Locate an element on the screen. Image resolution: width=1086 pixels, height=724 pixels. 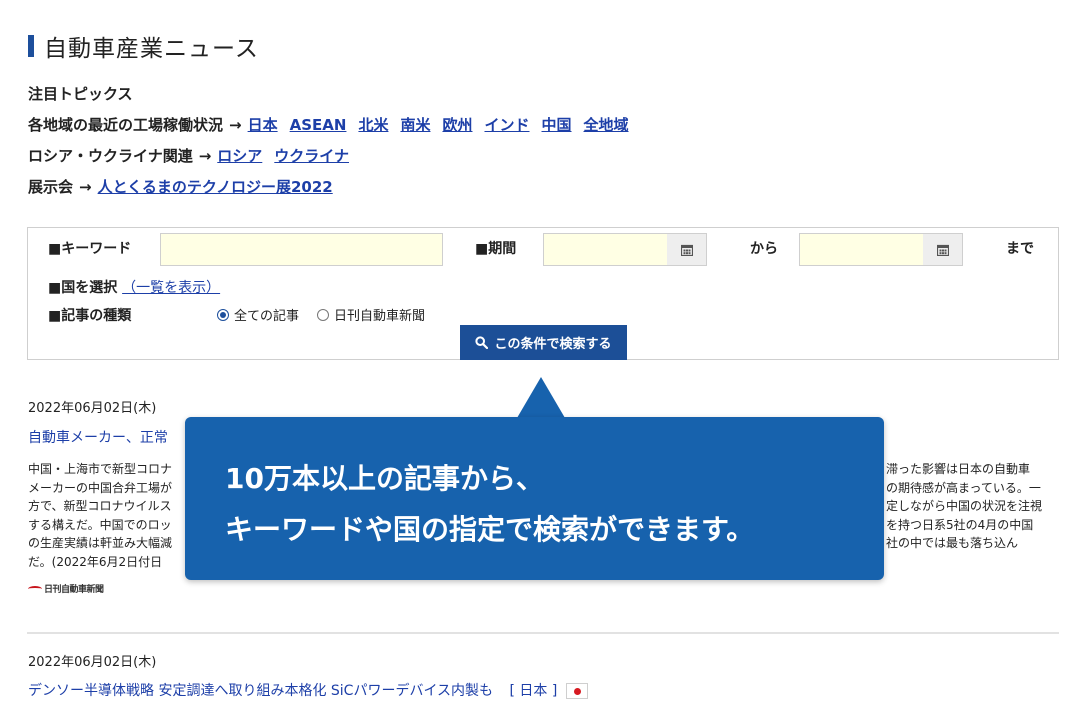
topic-link-europe: 欧州 is located at coordinates (457, 125).